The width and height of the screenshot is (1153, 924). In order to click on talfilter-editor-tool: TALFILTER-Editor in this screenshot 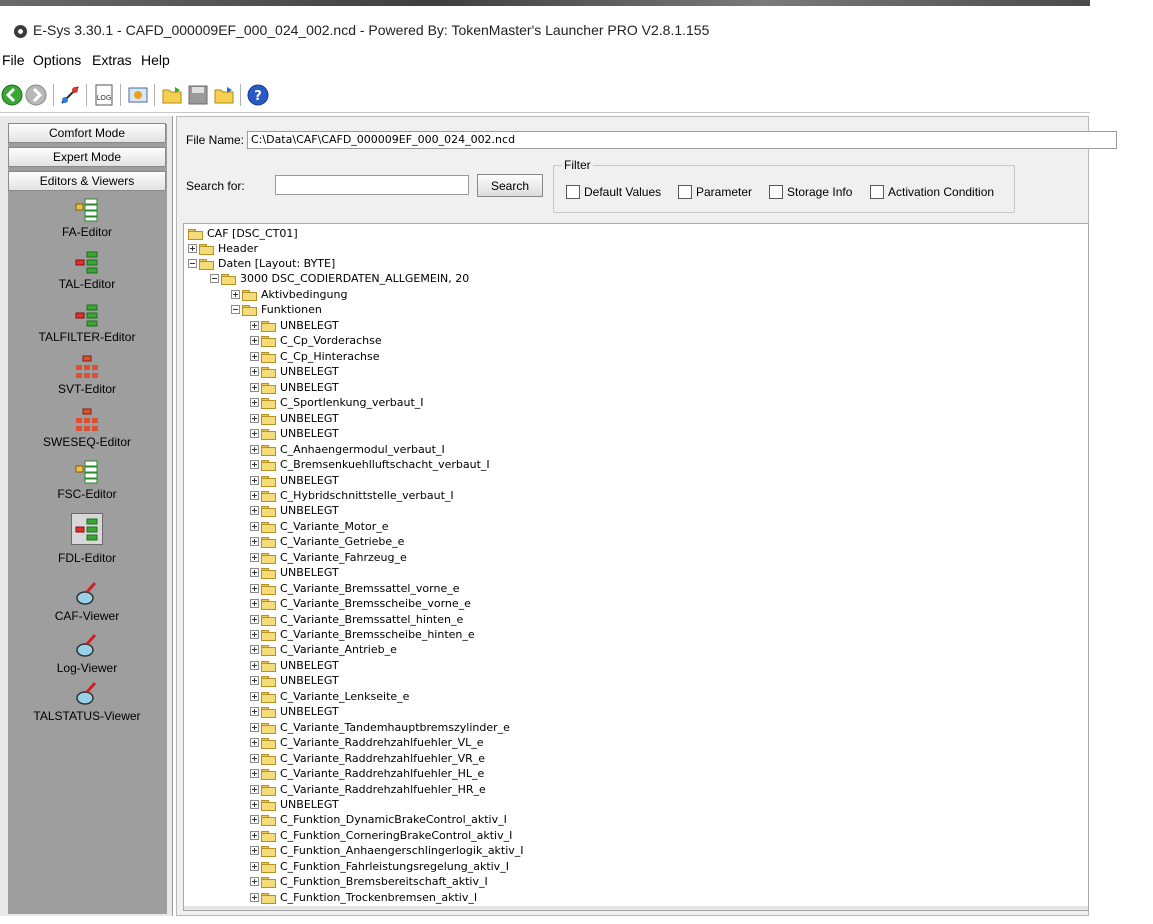, I will do `click(87, 329)`.